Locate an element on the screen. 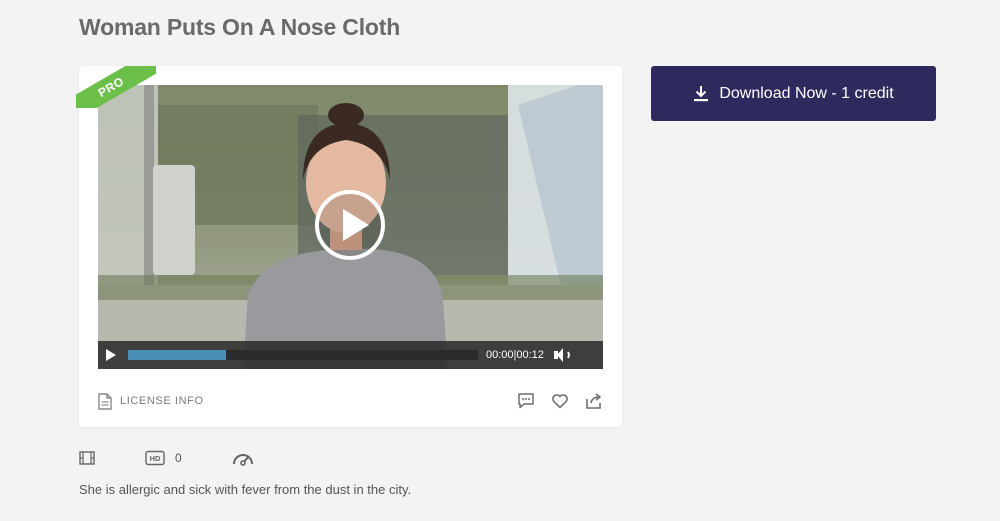  pro-badge: PRO is located at coordinates (116, 87).